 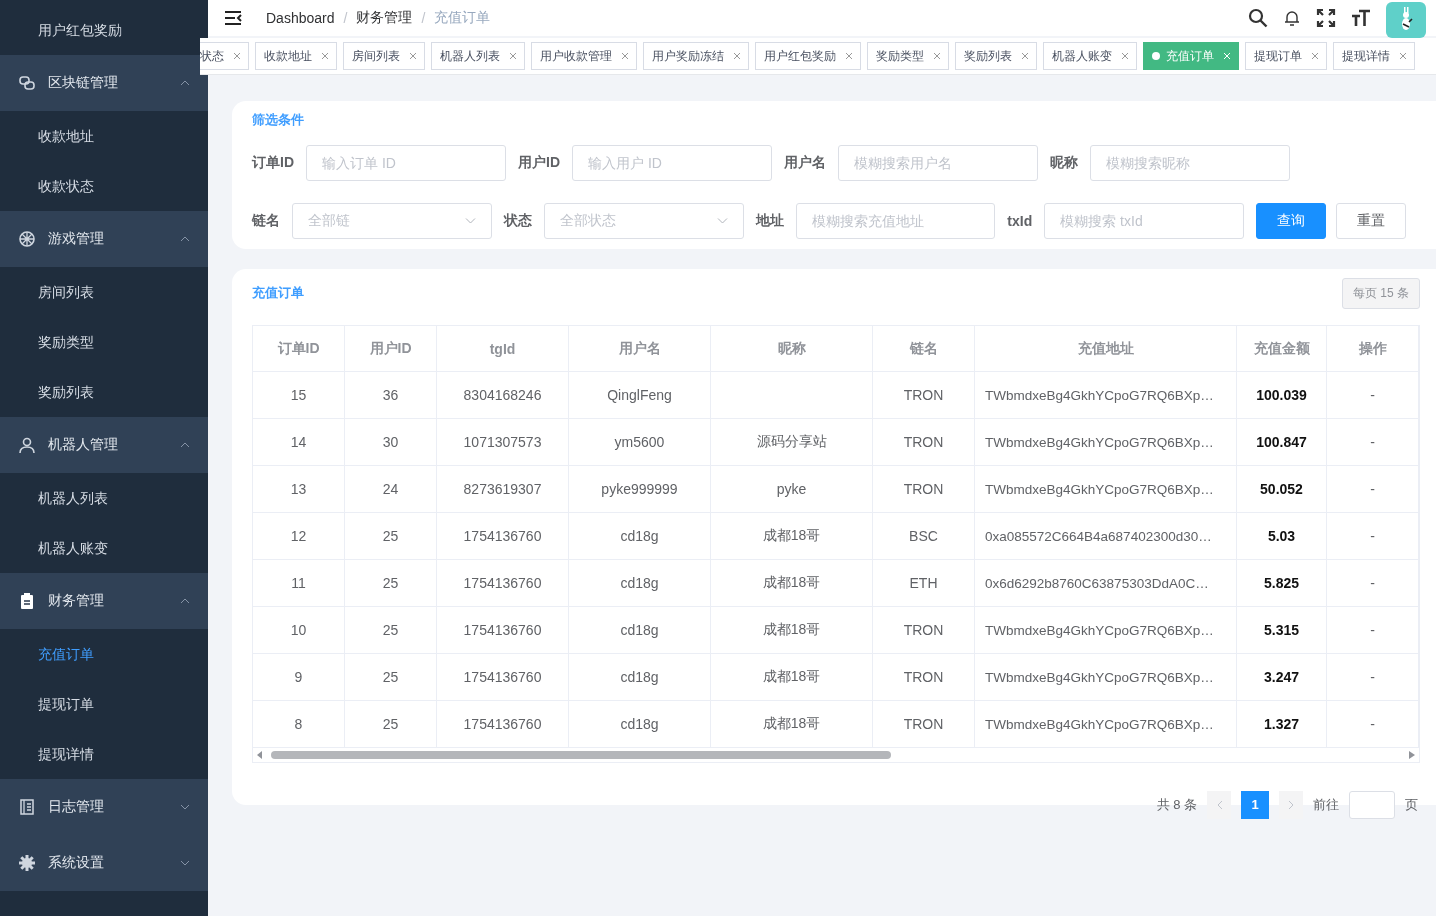 What do you see at coordinates (1281, 489) in the screenshot?
I see `table-cell: 50.052` at bounding box center [1281, 489].